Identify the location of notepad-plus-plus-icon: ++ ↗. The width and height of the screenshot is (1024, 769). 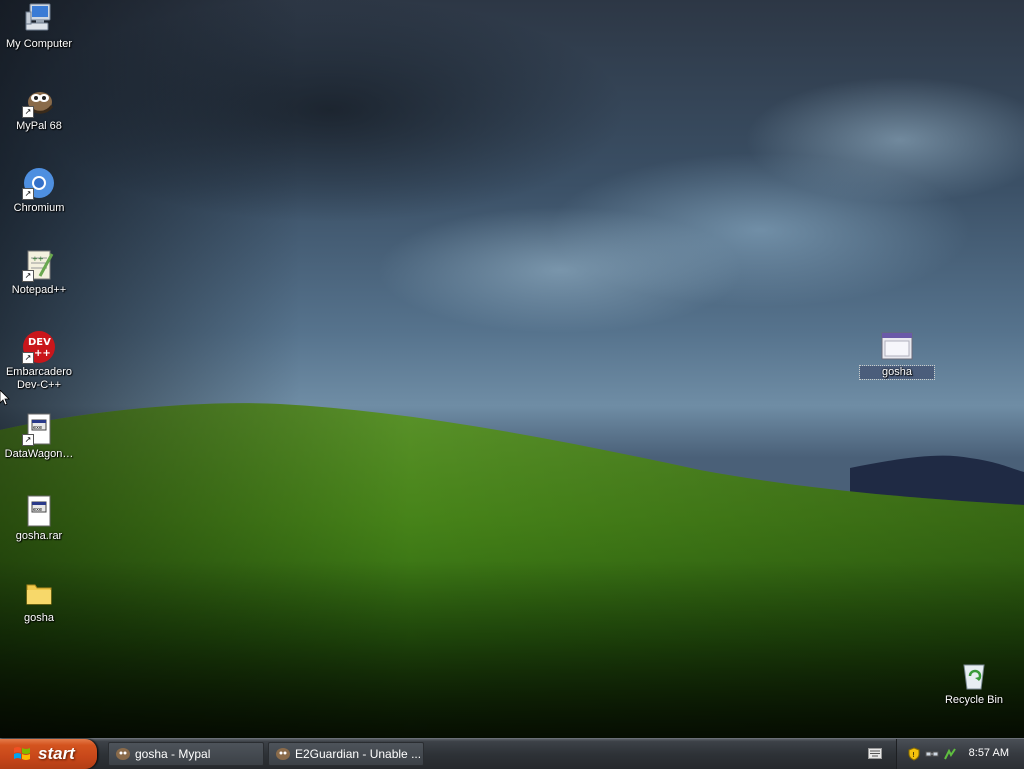
(39, 265).